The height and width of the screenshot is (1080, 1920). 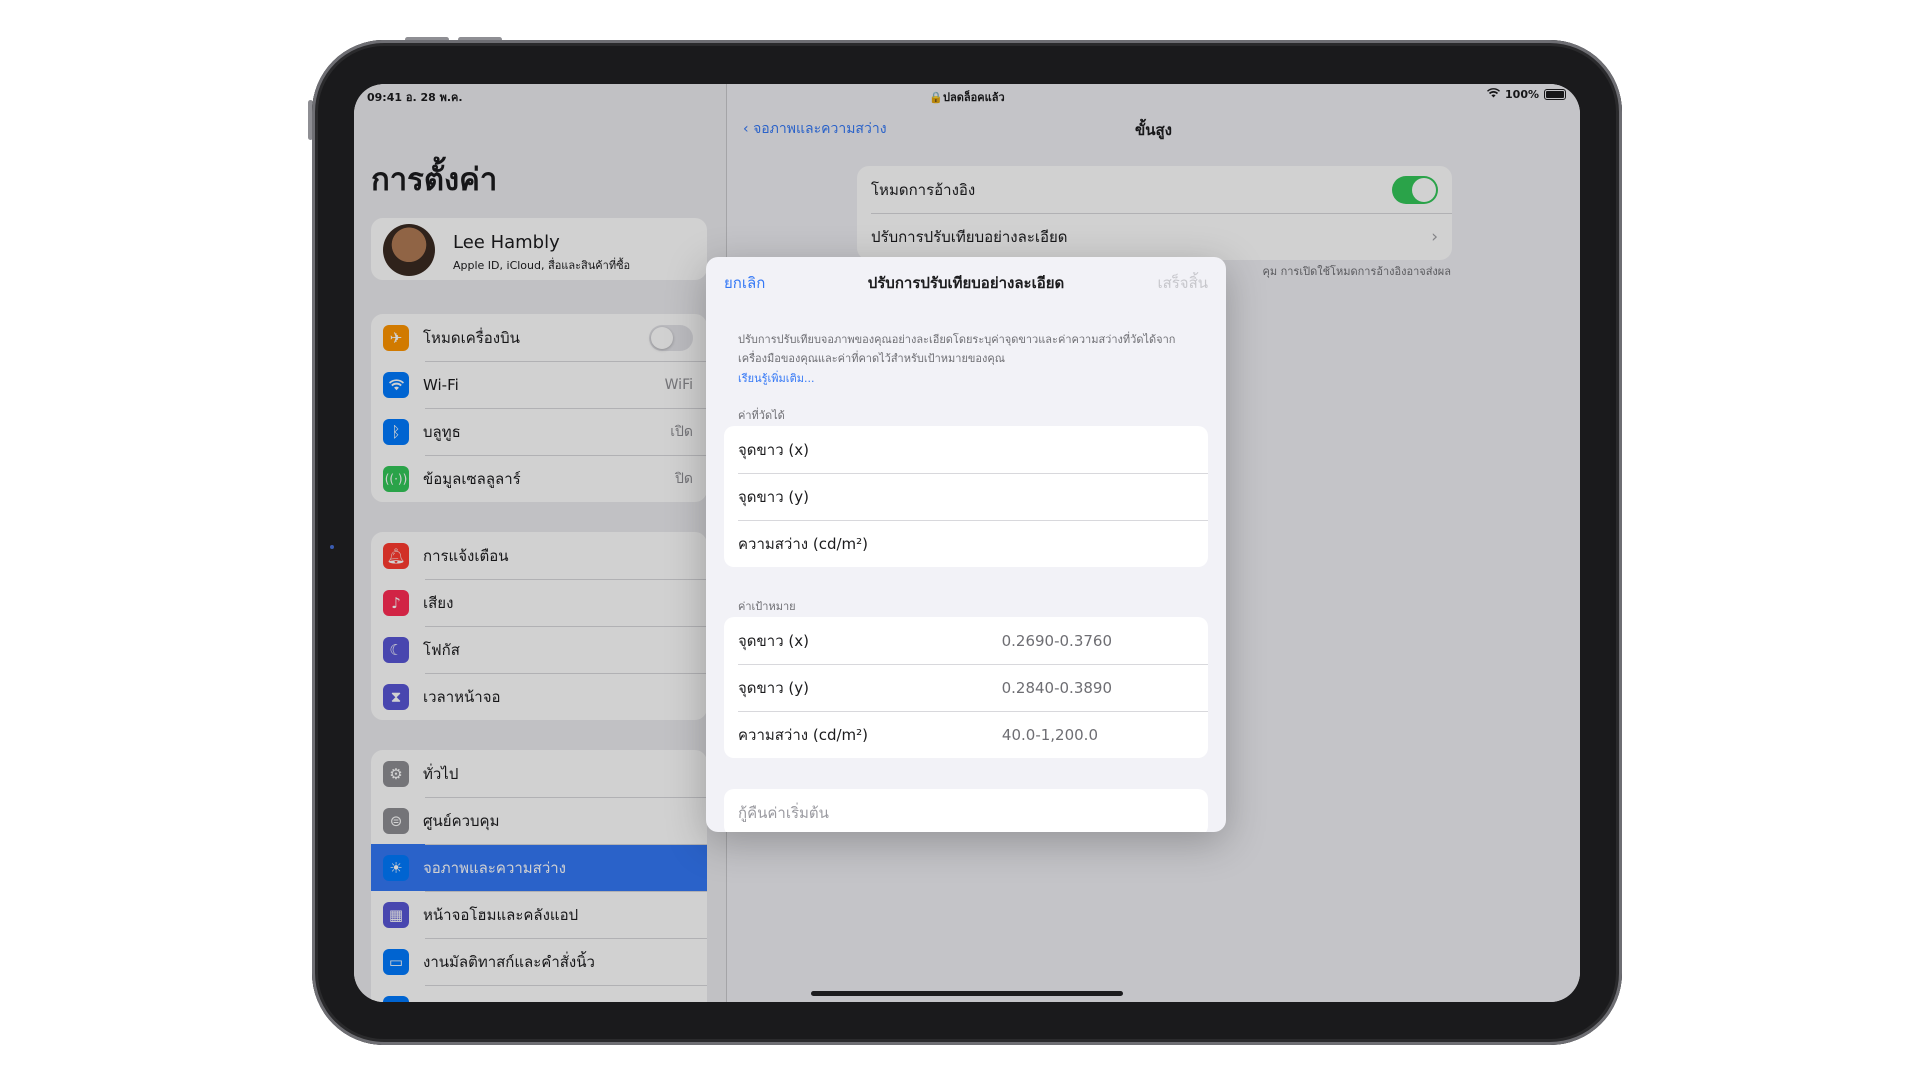 I want to click on field-placeholder: 40.0-1,200.0, so click(x=1049, y=734).